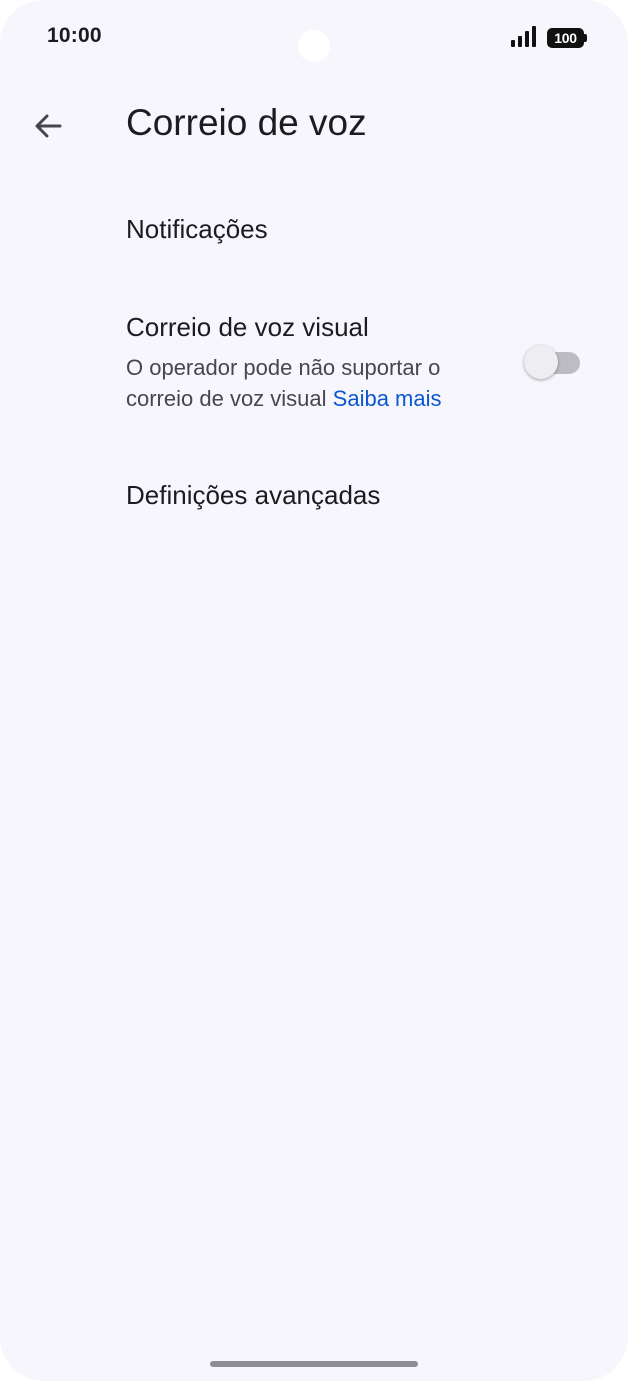 The height and width of the screenshot is (1381, 628). What do you see at coordinates (314, 46) in the screenshot?
I see `camera-cutout` at bounding box center [314, 46].